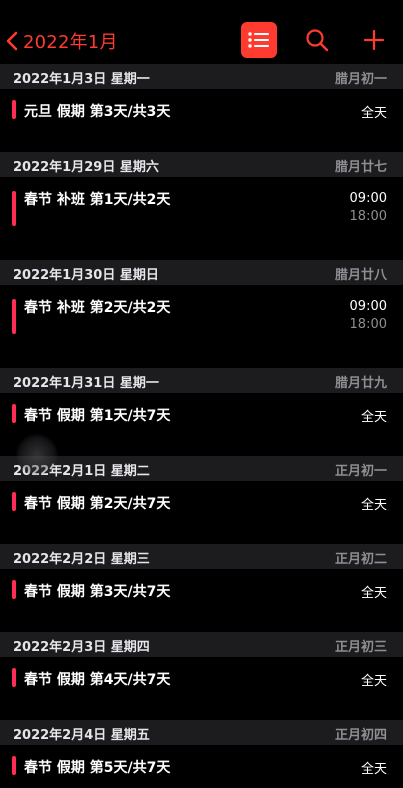  Describe the element at coordinates (81, 647) in the screenshot. I see `day-date: 2022年2月3日 星期四` at that location.